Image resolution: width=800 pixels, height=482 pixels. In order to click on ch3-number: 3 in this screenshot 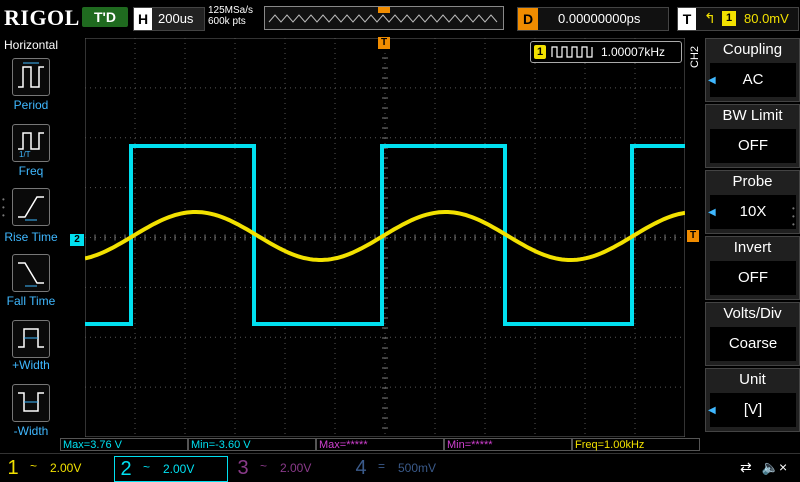, I will do `click(243, 468)`.